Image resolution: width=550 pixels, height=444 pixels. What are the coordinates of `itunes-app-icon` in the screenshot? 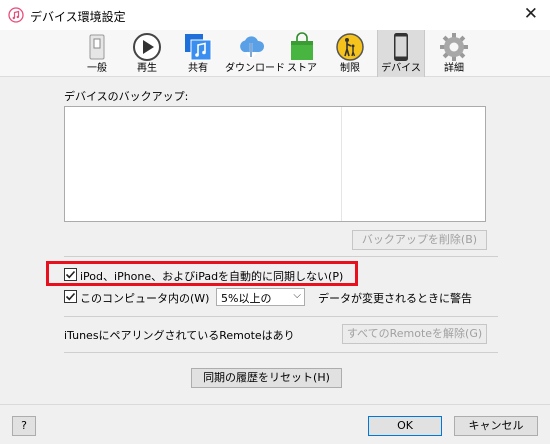 It's located at (16, 15).